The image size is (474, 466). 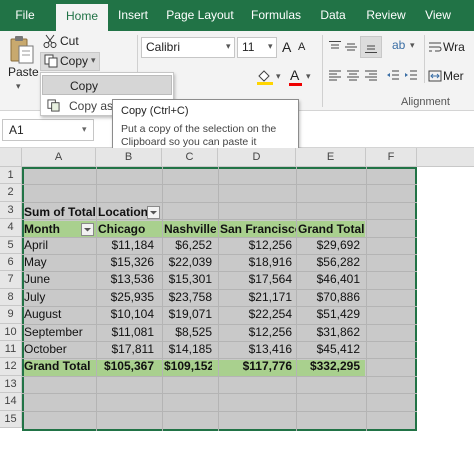 I want to click on fill-color-chevron-icon: ▾, so click(x=278, y=76).